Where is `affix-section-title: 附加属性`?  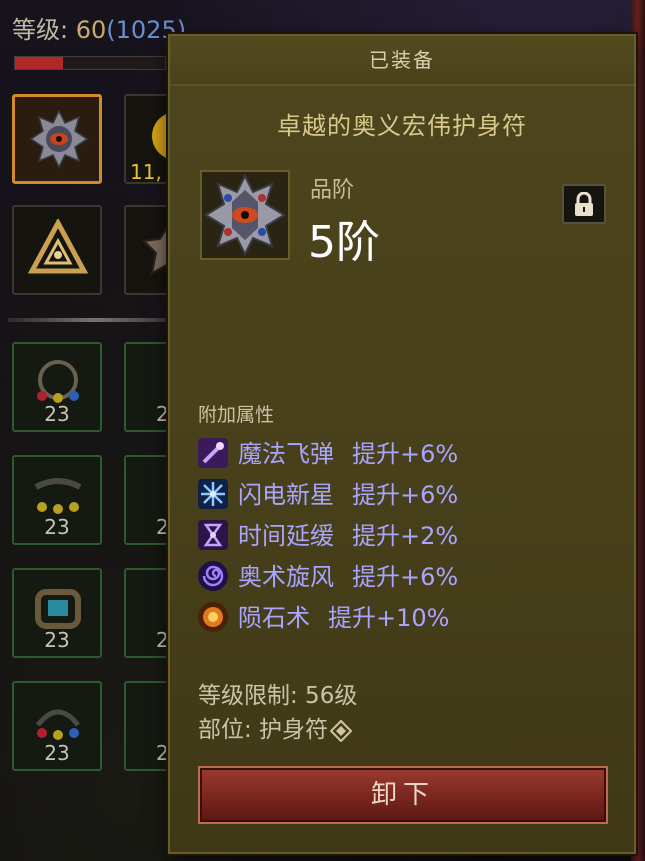 affix-section-title: 附加属性 is located at coordinates (236, 415).